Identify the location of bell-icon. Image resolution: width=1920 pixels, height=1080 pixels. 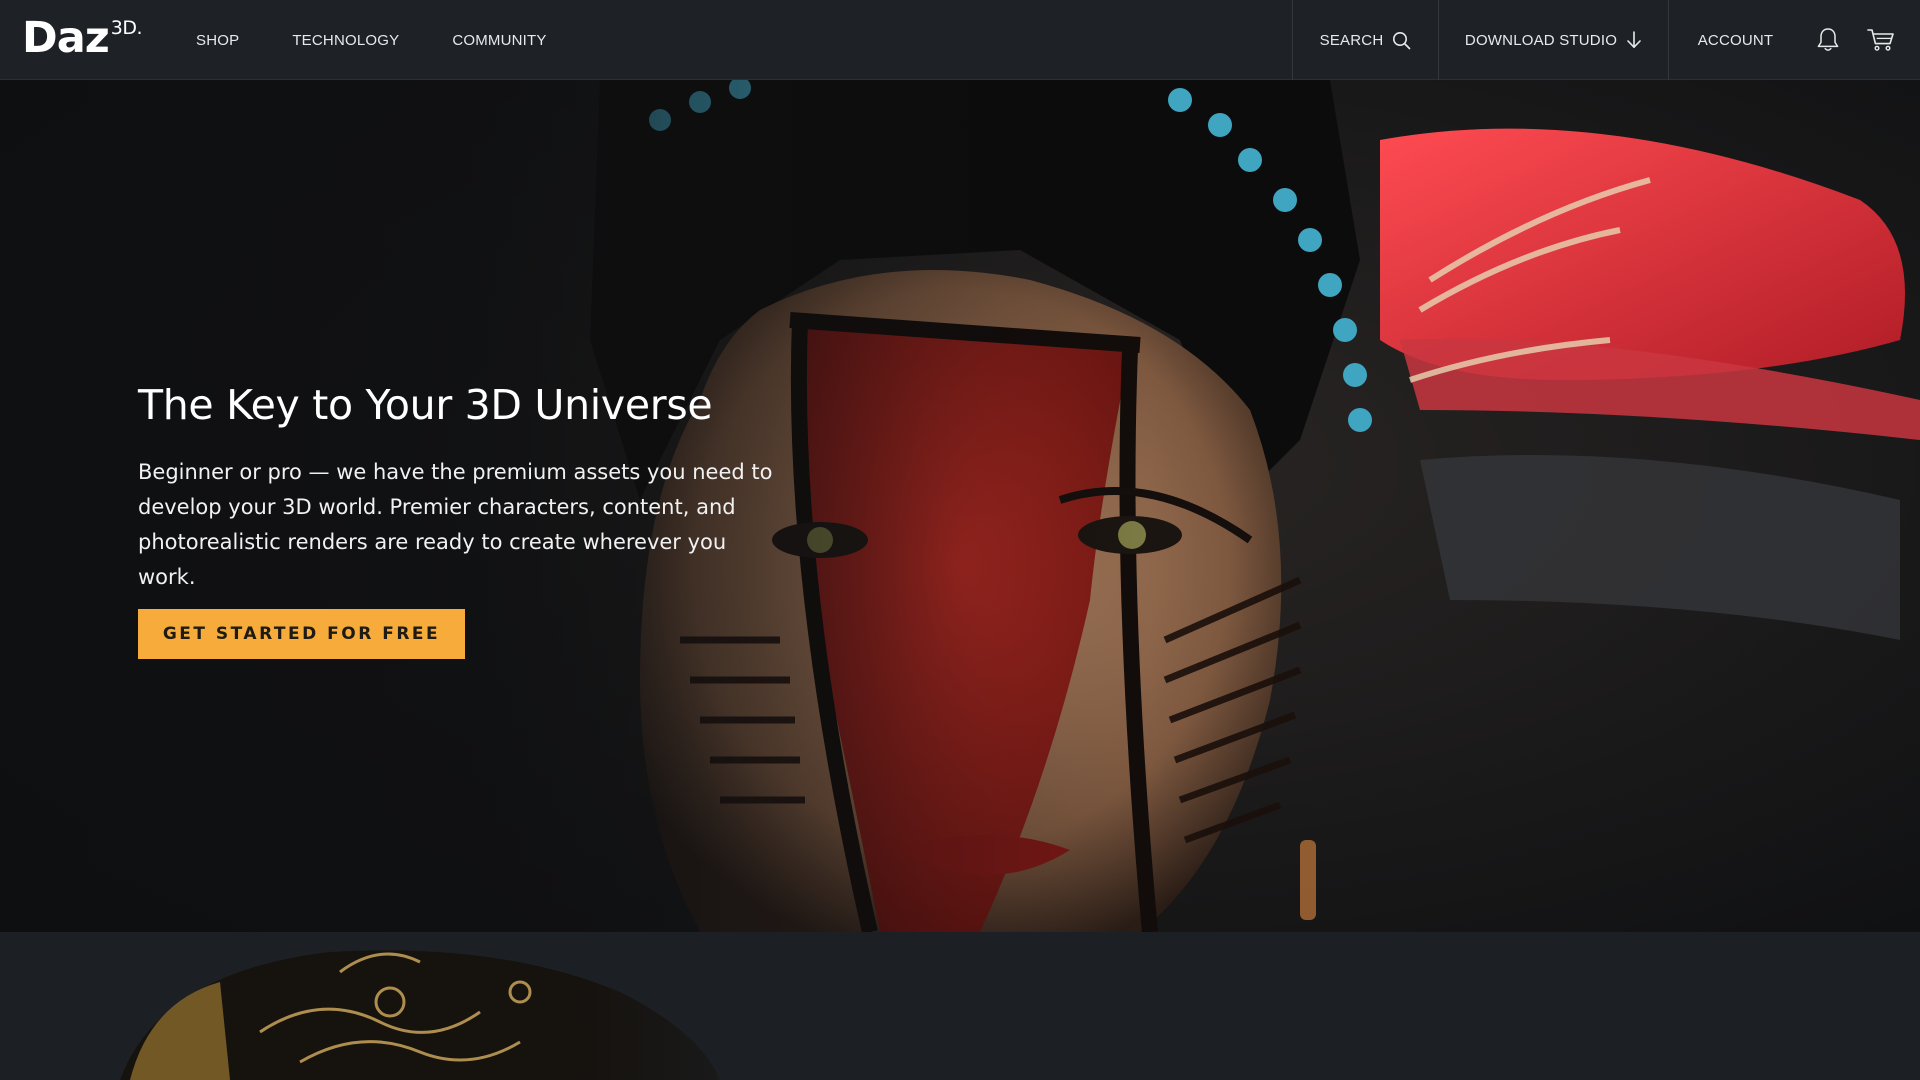
(1828, 40).